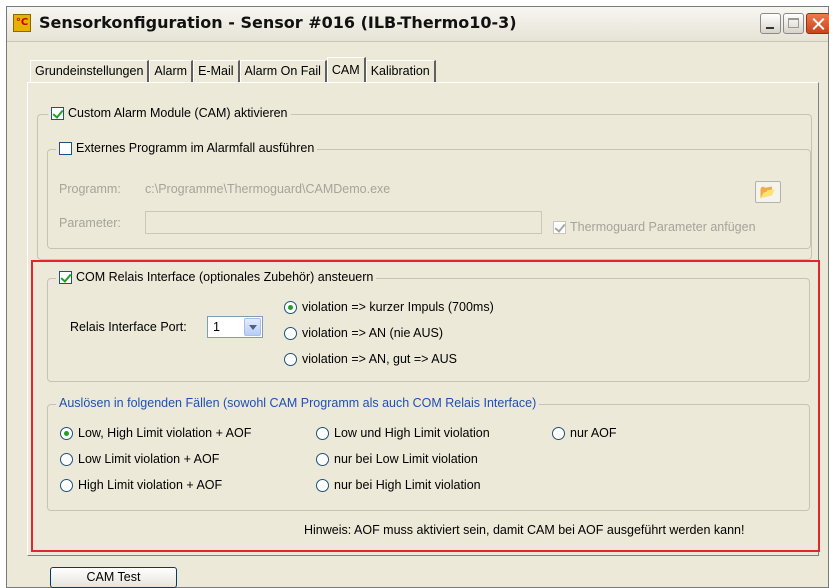 This screenshot has height=588, width=829. What do you see at coordinates (235, 327) in the screenshot?
I see `relais-port-select: 1` at bounding box center [235, 327].